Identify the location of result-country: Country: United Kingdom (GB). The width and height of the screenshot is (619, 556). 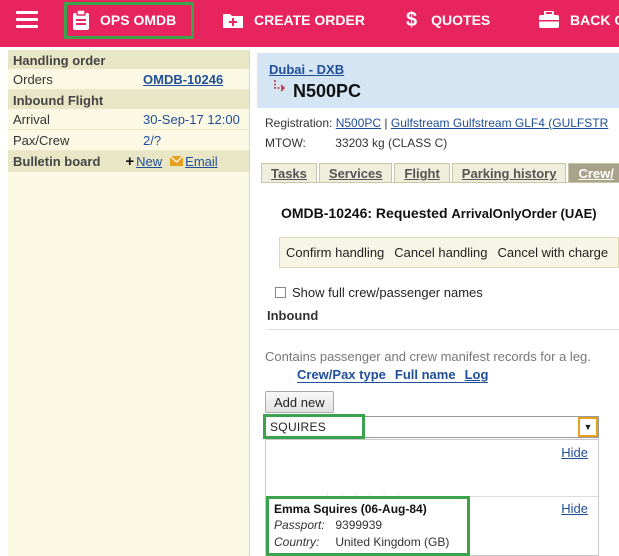
(362, 542).